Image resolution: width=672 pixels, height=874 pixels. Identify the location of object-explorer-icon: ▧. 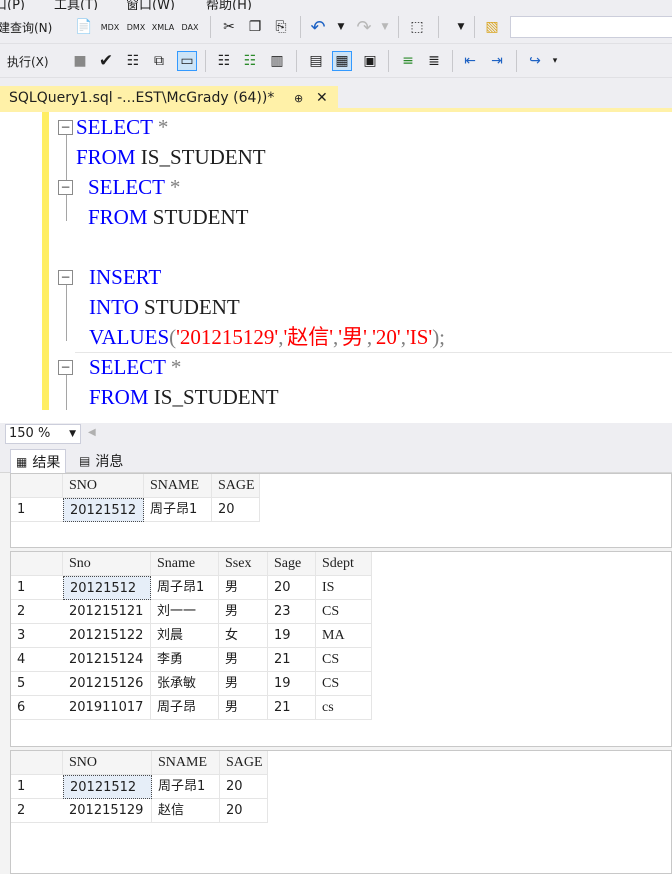
(492, 27).